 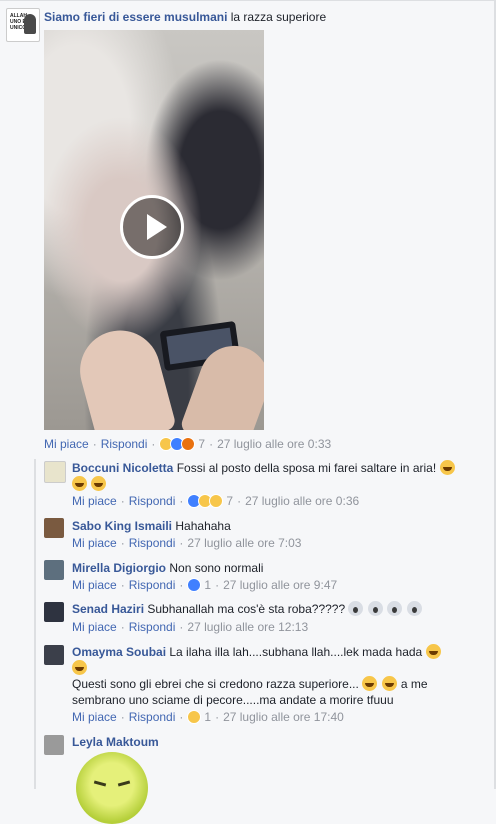 I want to click on reply-text: Non sono normali, so click(x=216, y=568).